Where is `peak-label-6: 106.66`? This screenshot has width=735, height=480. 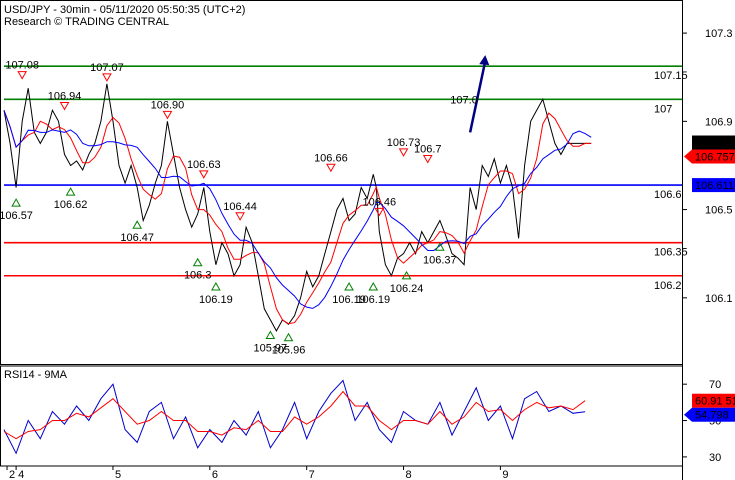 peak-label-6: 106.66 is located at coordinates (331, 158).